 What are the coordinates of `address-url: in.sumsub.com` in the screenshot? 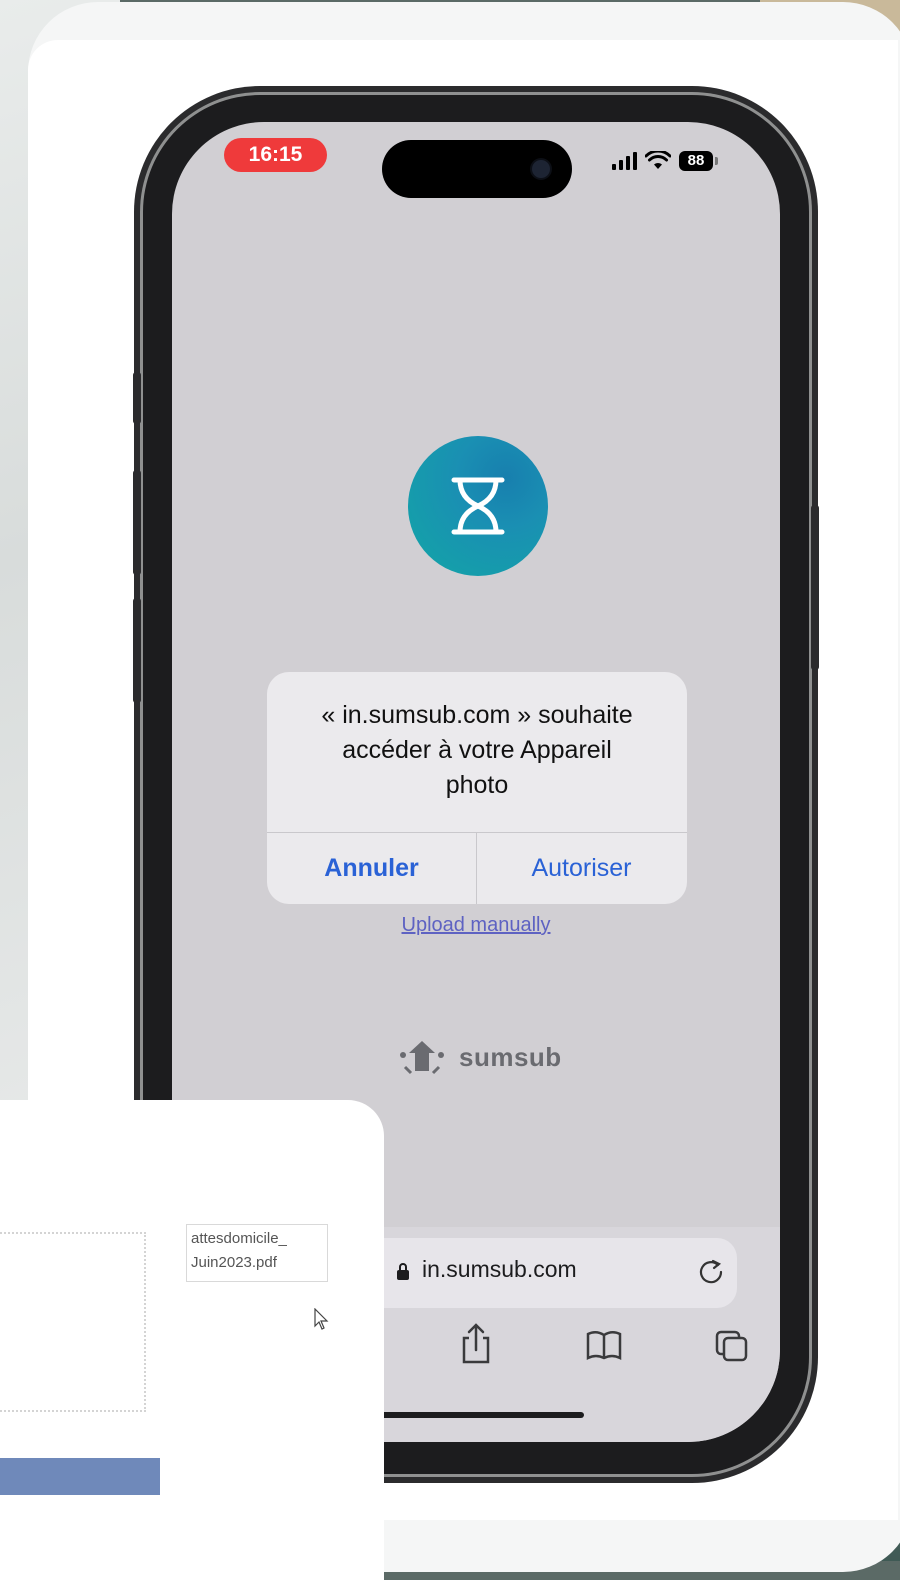 It's located at (499, 1269).